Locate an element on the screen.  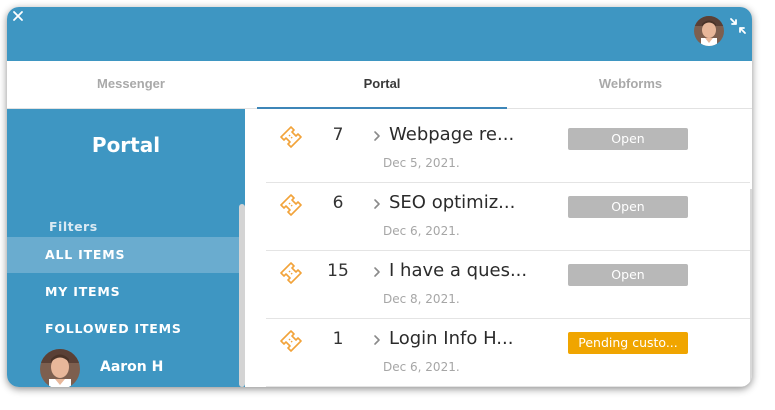
filter-followed-items: FOLLOWED ITEMS is located at coordinates (123, 329).